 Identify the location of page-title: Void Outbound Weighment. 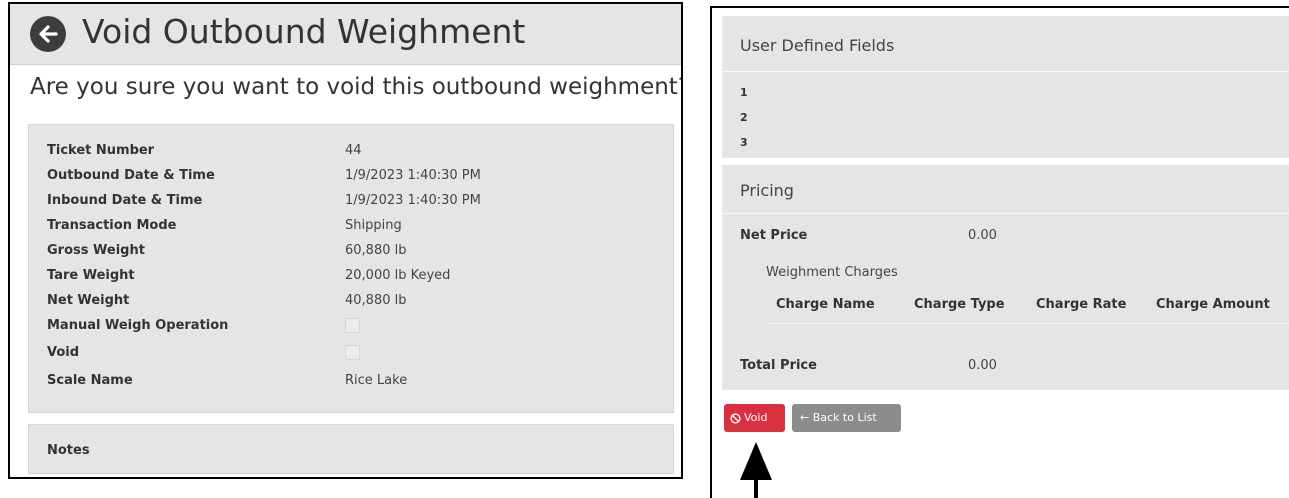
(304, 31).